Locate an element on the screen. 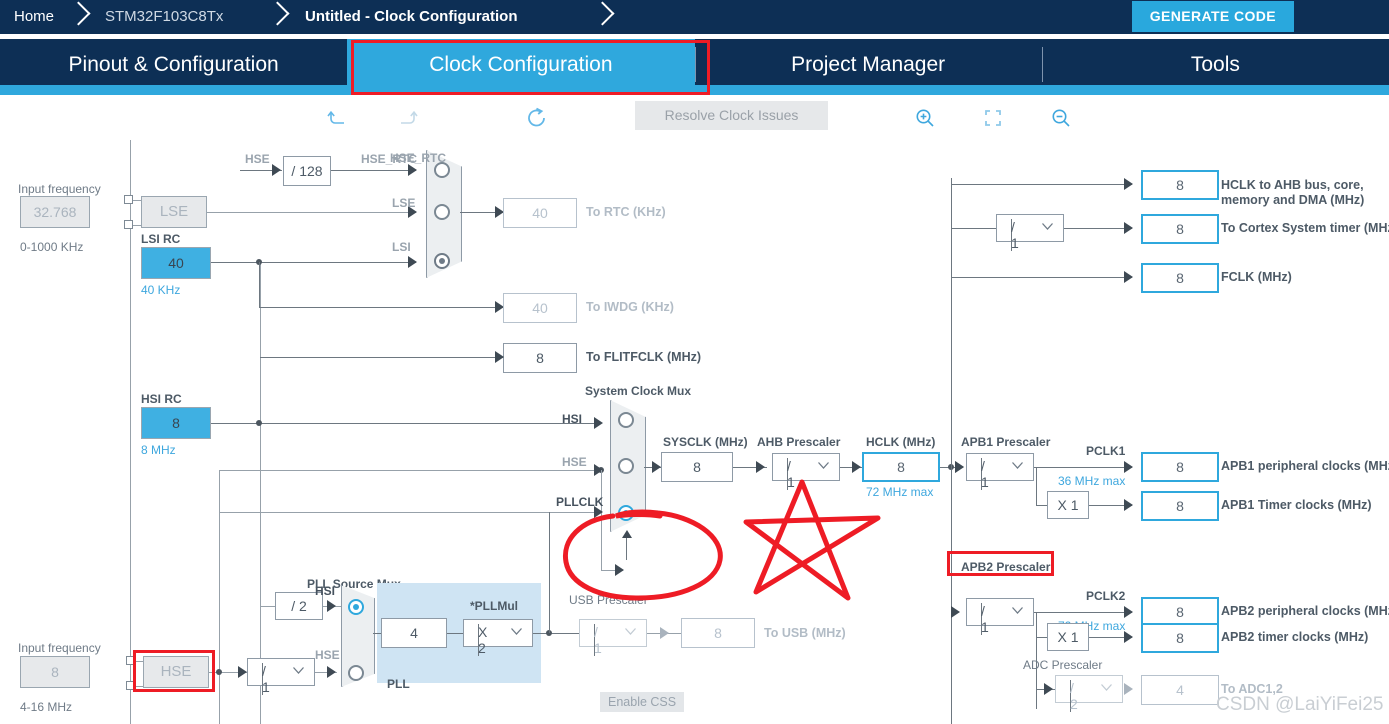 The image size is (1389, 724). breadcrumb-item-current: Untitled - Clock Configuration is located at coordinates (411, 17).